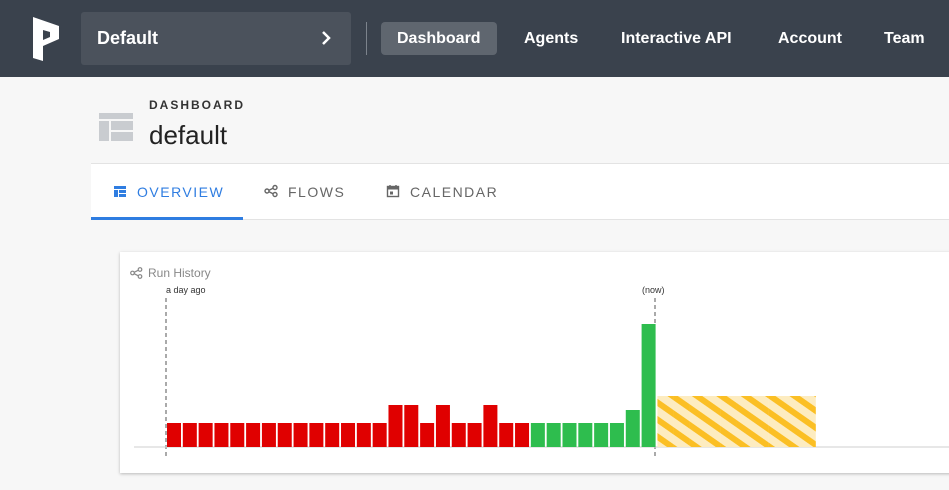 This screenshot has width=949, height=490. I want to click on page-title: default, so click(188, 135).